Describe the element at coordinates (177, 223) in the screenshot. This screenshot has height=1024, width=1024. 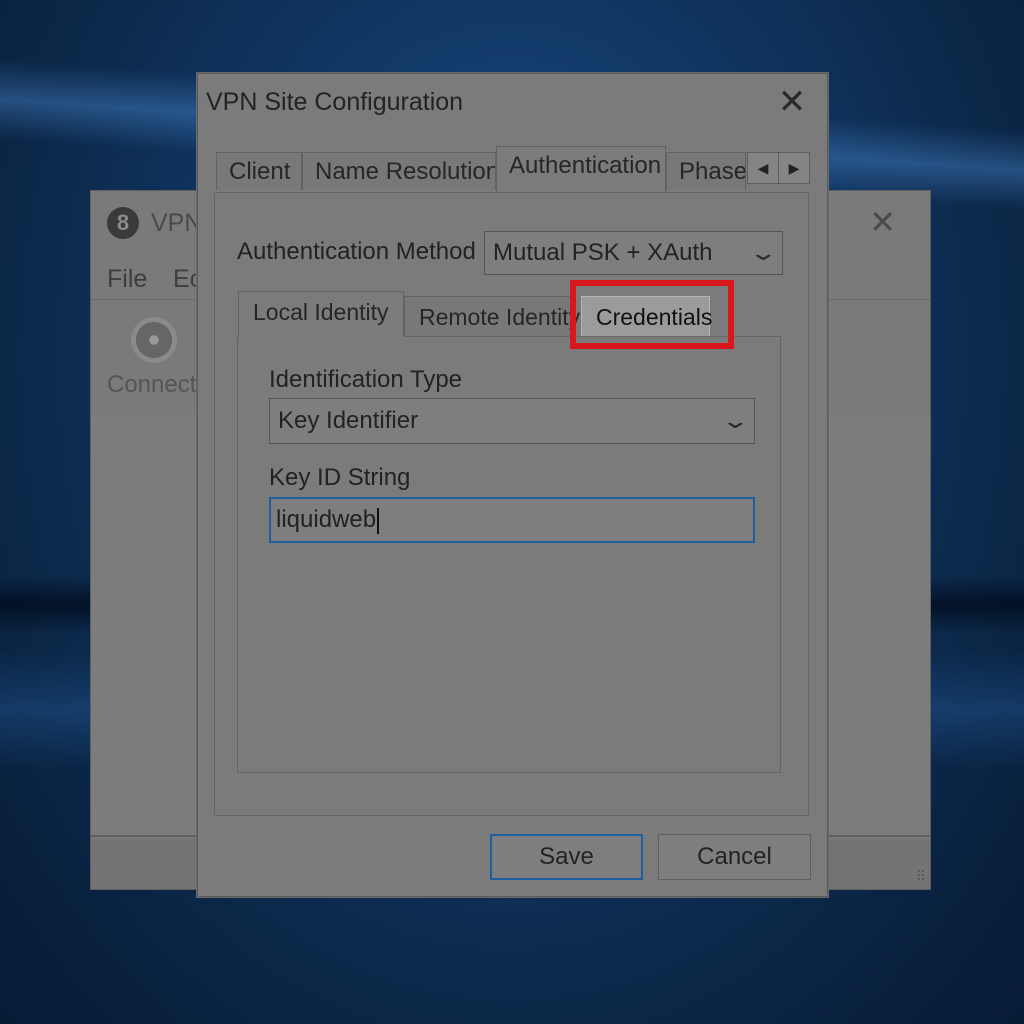
I see `background-window-title: VPN` at that location.